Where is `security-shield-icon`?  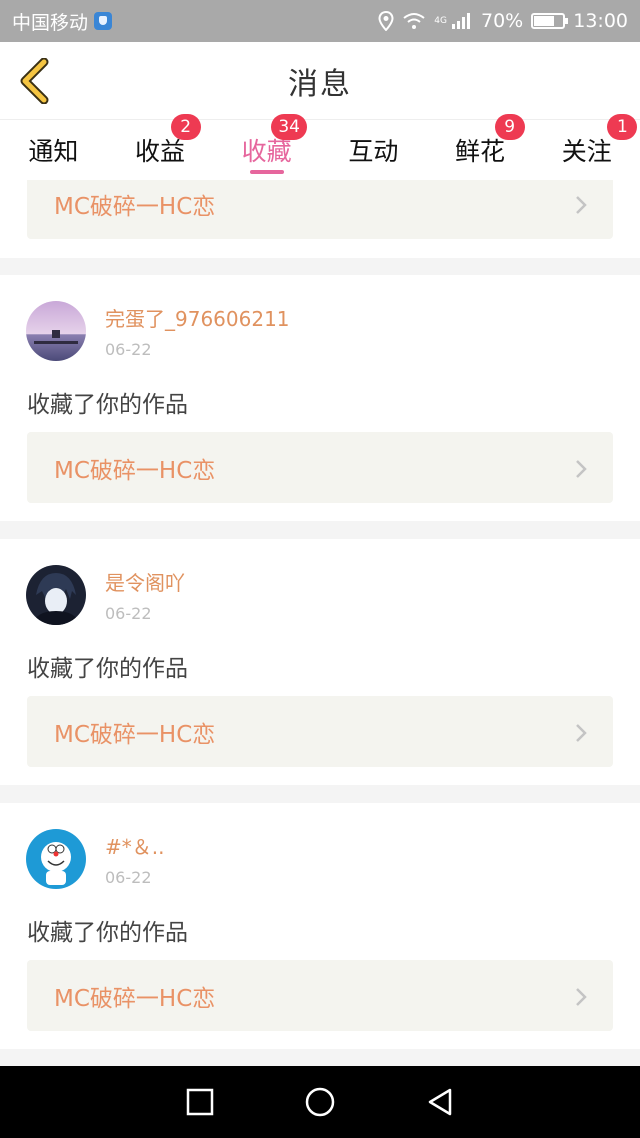
security-shield-icon is located at coordinates (103, 21).